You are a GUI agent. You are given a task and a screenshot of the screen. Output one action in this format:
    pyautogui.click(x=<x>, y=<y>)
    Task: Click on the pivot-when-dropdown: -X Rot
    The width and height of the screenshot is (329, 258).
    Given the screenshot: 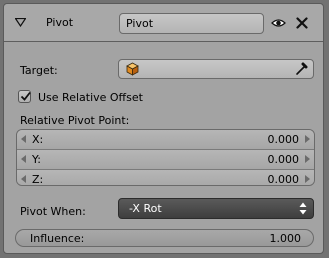 What is the action you would take?
    pyautogui.click(x=216, y=208)
    